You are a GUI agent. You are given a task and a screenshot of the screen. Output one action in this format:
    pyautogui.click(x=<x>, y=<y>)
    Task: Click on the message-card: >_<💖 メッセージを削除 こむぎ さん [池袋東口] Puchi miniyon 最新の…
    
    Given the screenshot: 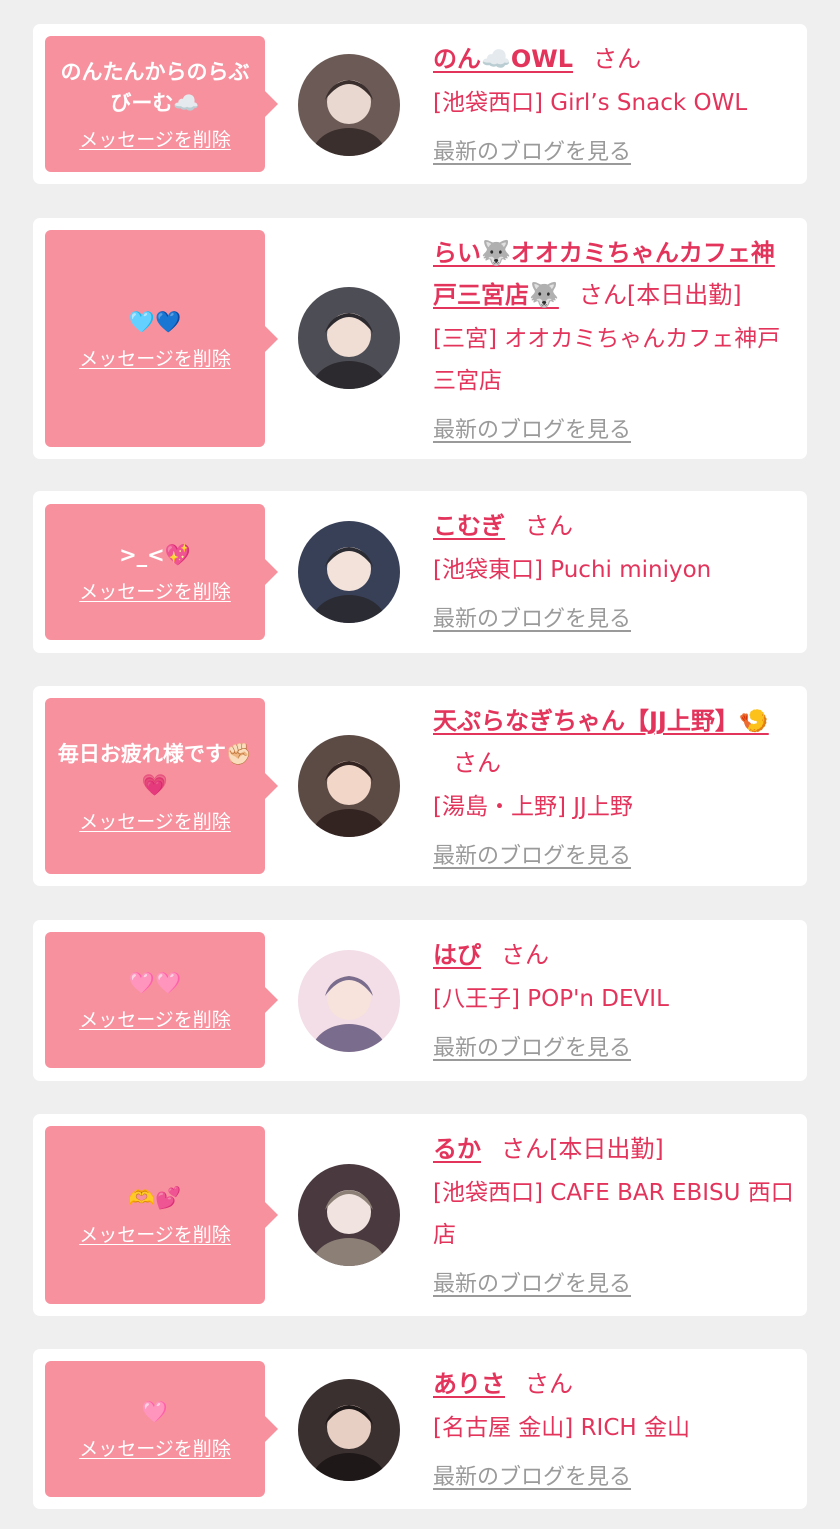 What is the action you would take?
    pyautogui.click(x=420, y=572)
    